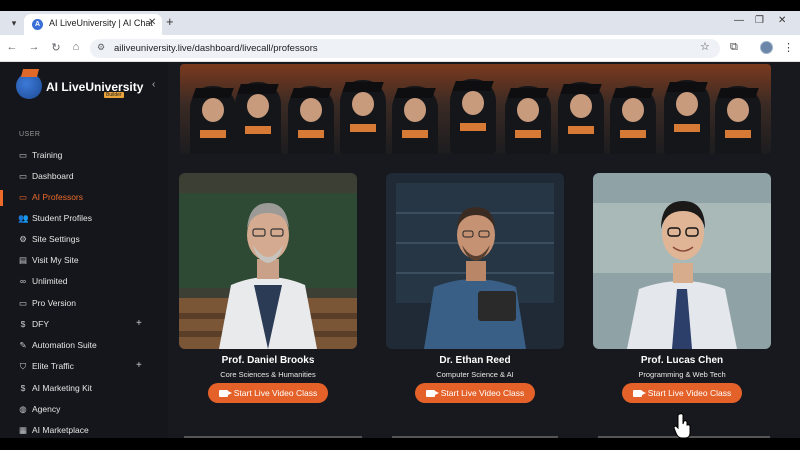 This screenshot has width=800, height=450. I want to click on forward-icon: →, so click(34, 47).